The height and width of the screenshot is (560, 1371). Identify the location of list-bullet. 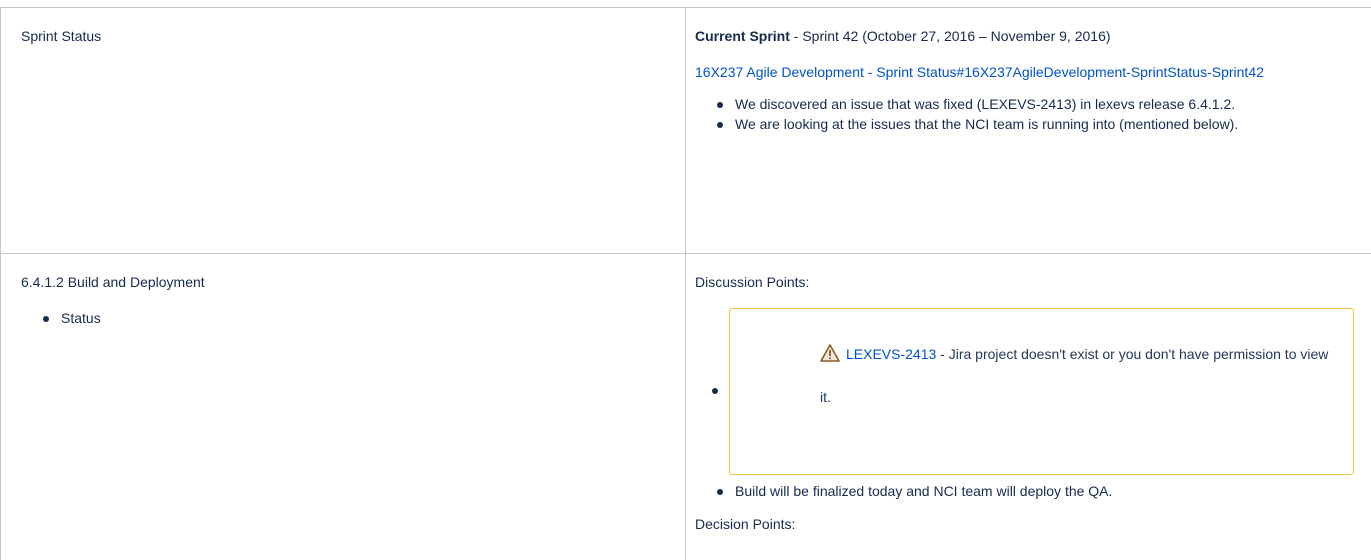
(715, 391).